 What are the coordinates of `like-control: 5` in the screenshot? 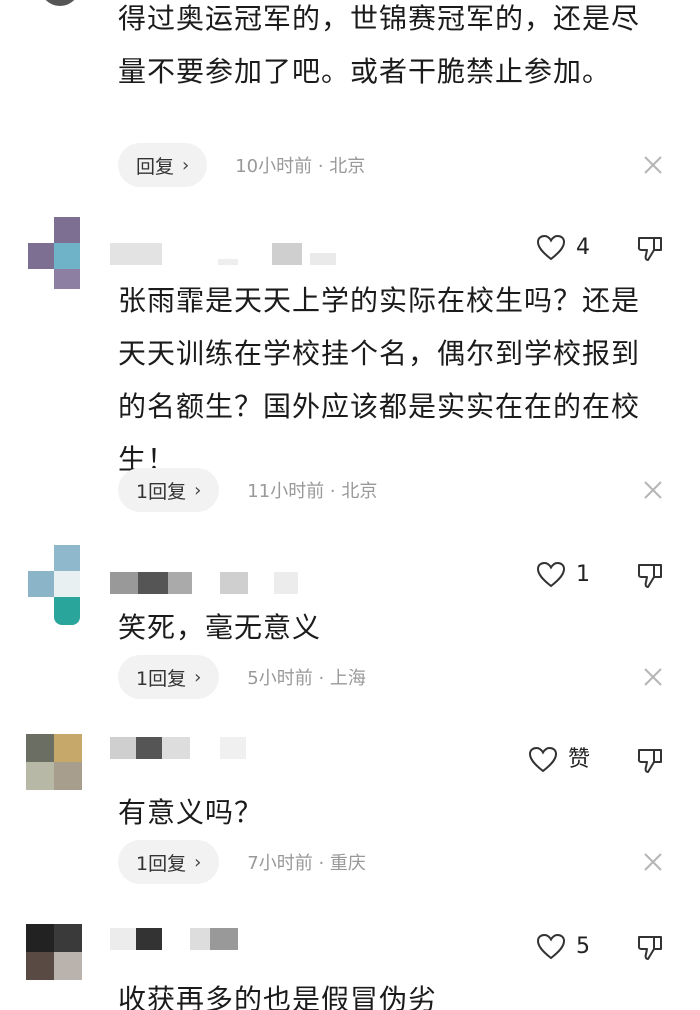 It's located at (563, 947).